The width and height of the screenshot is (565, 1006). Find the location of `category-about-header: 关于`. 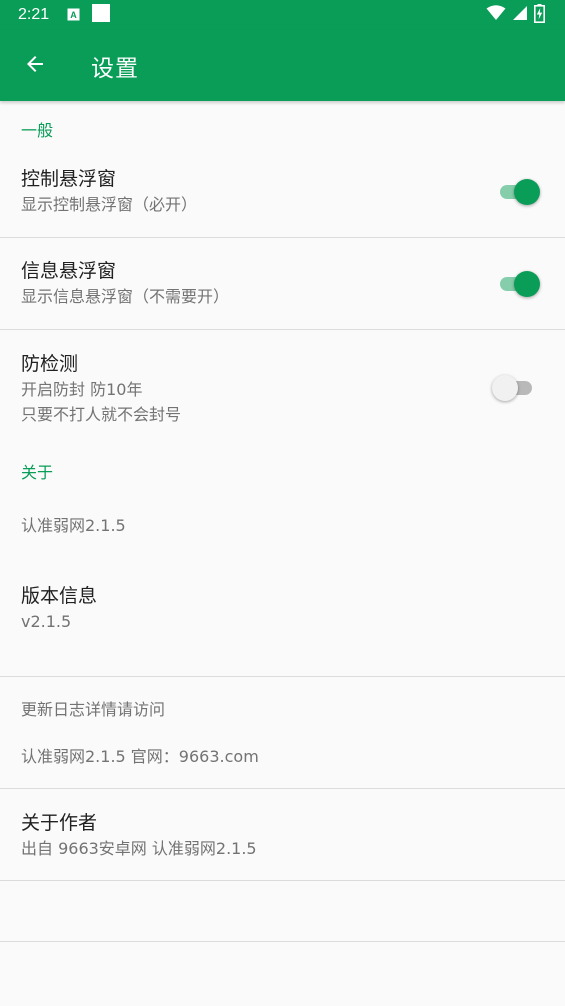

category-about-header: 关于 is located at coordinates (37, 472).